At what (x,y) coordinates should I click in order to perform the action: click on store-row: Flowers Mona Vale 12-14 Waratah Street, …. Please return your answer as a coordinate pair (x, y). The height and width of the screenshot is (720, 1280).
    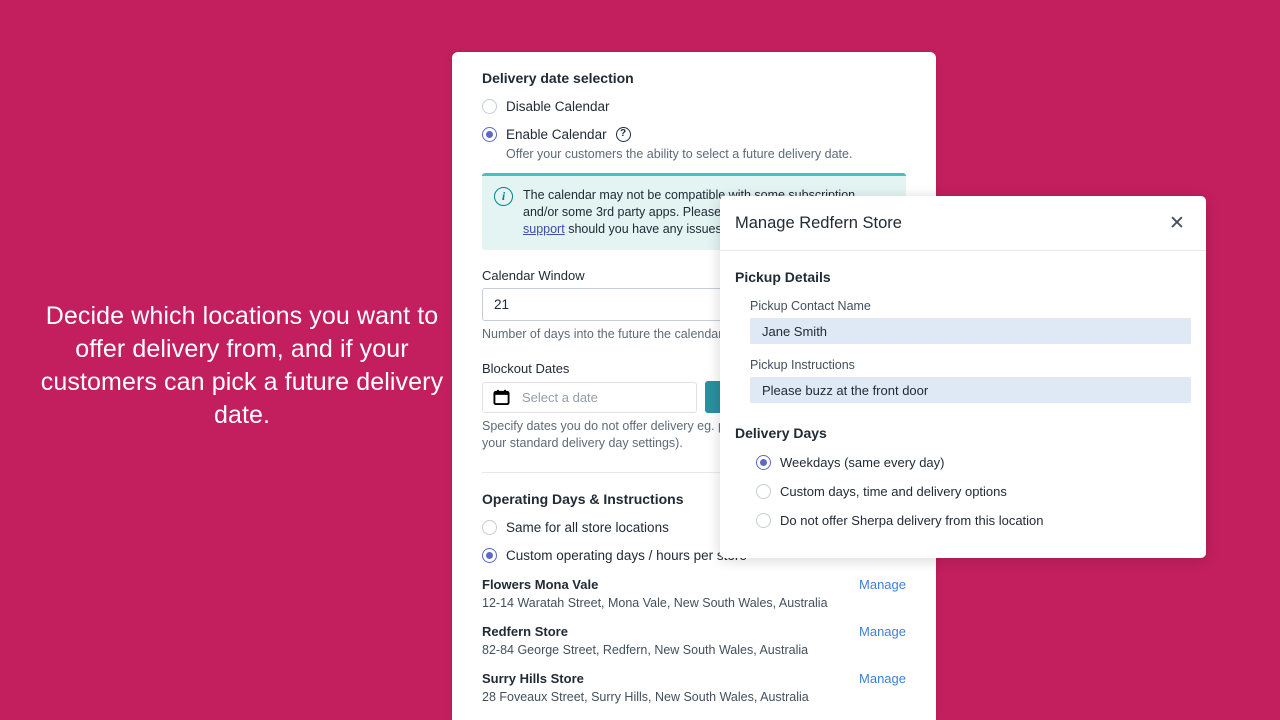
    Looking at the image, I should click on (694, 593).